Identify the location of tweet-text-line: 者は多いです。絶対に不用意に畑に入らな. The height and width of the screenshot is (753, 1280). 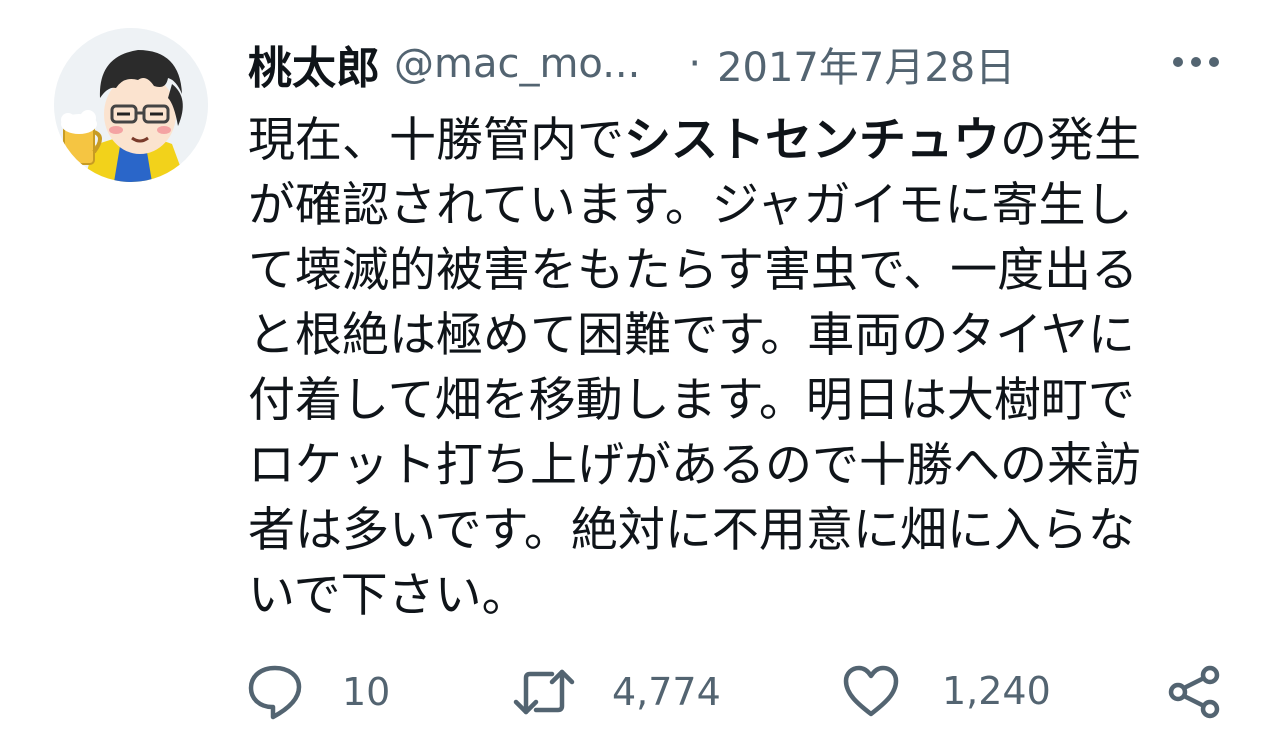
(691, 530).